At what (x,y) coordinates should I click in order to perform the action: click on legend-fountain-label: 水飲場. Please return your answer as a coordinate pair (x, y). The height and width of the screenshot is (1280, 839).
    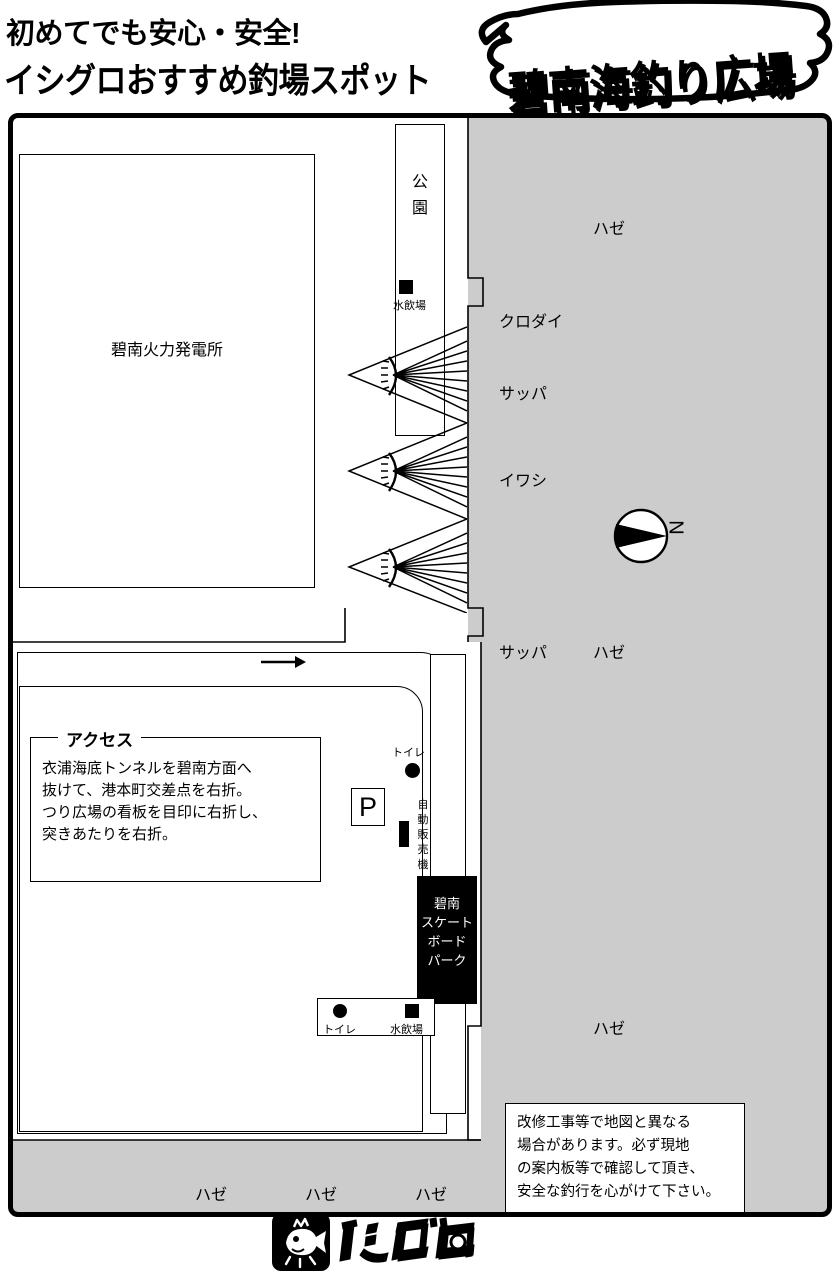
    Looking at the image, I should click on (406, 1030).